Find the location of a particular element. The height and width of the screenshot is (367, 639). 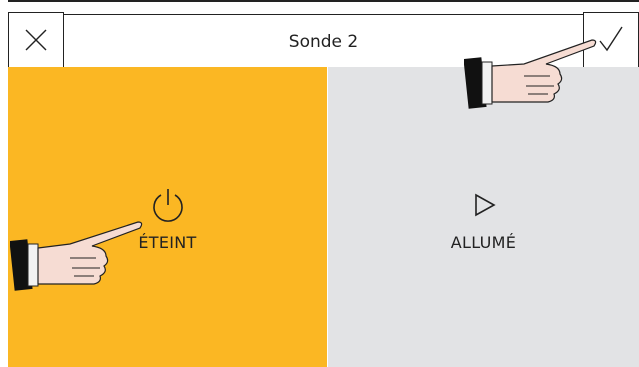

play-icon is located at coordinates (485, 205).